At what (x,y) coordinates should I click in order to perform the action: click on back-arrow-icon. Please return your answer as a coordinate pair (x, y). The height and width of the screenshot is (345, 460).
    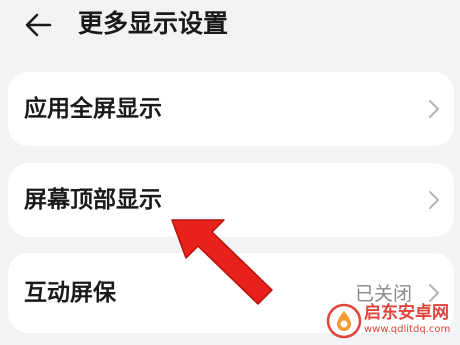
    Looking at the image, I should click on (39, 25).